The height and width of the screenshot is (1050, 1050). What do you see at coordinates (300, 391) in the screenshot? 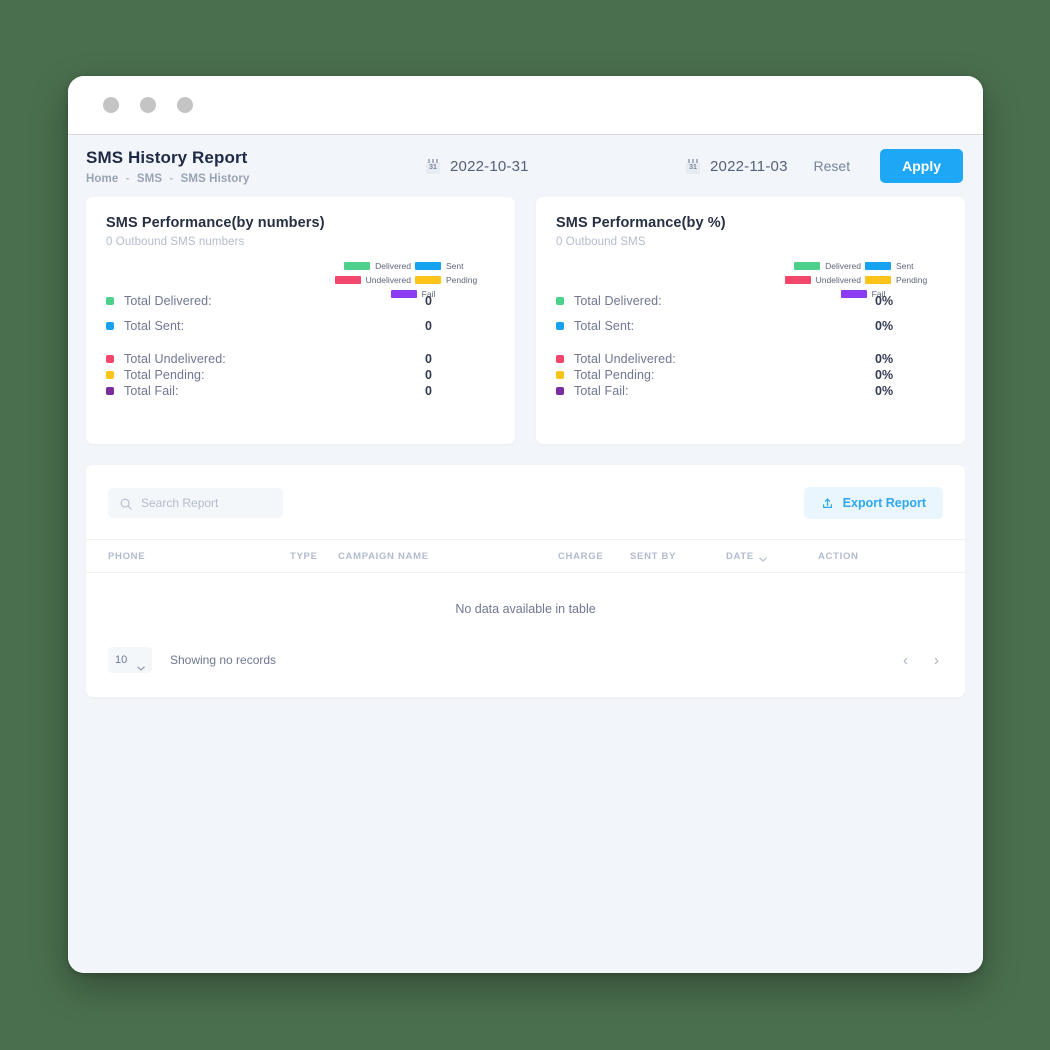
I see `stat-row-total-fail: Total Fail: 0` at bounding box center [300, 391].